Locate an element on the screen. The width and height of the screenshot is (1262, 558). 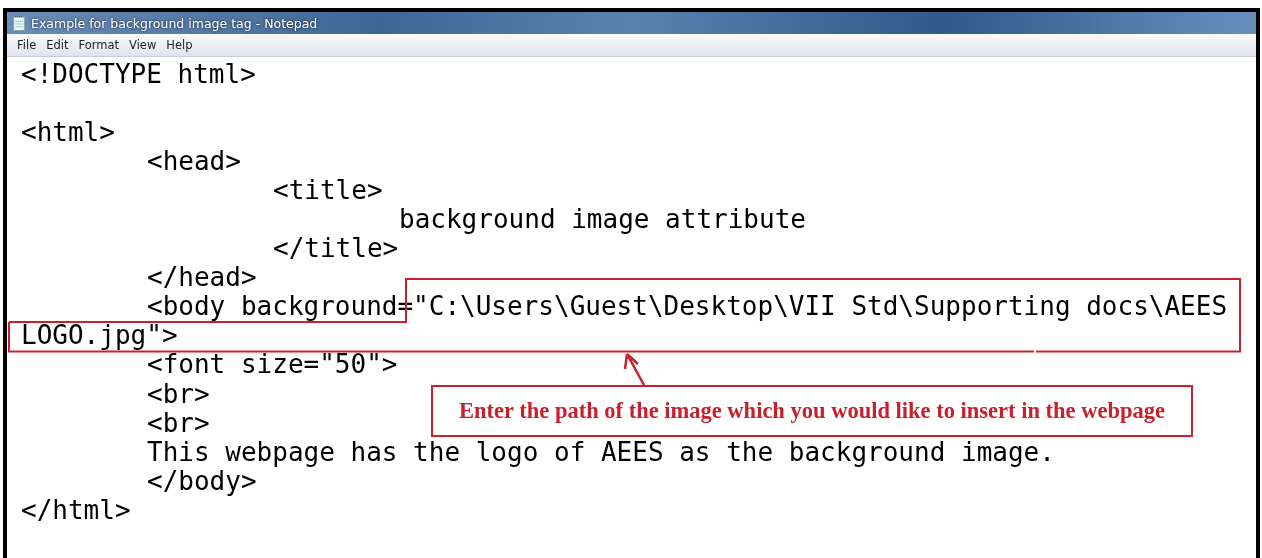
code-line: <head> is located at coordinates (193, 161).